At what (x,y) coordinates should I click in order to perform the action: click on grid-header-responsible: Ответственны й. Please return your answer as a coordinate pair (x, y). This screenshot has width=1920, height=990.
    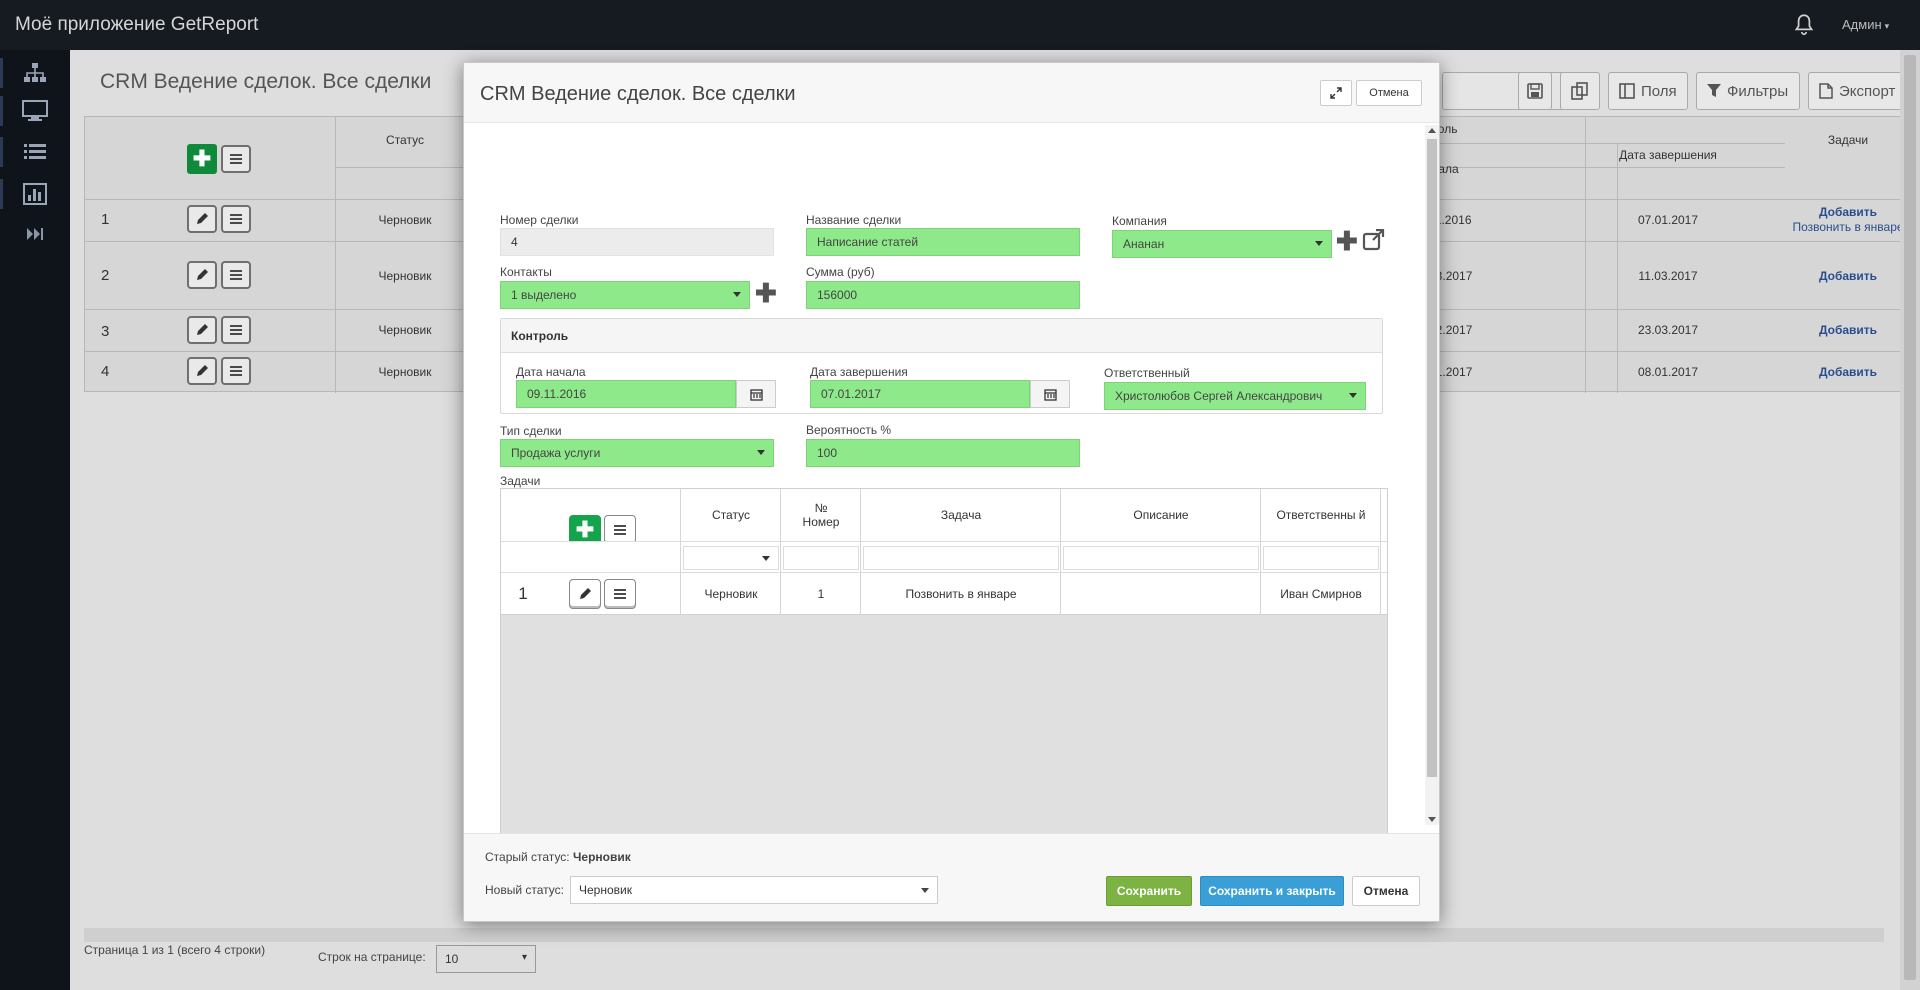
    Looking at the image, I should click on (1321, 515).